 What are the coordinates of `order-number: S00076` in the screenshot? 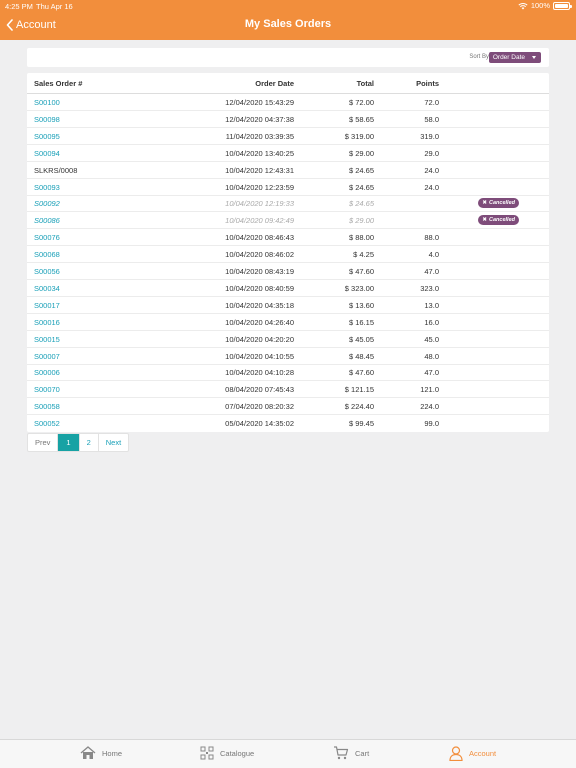 It's located at (47, 237).